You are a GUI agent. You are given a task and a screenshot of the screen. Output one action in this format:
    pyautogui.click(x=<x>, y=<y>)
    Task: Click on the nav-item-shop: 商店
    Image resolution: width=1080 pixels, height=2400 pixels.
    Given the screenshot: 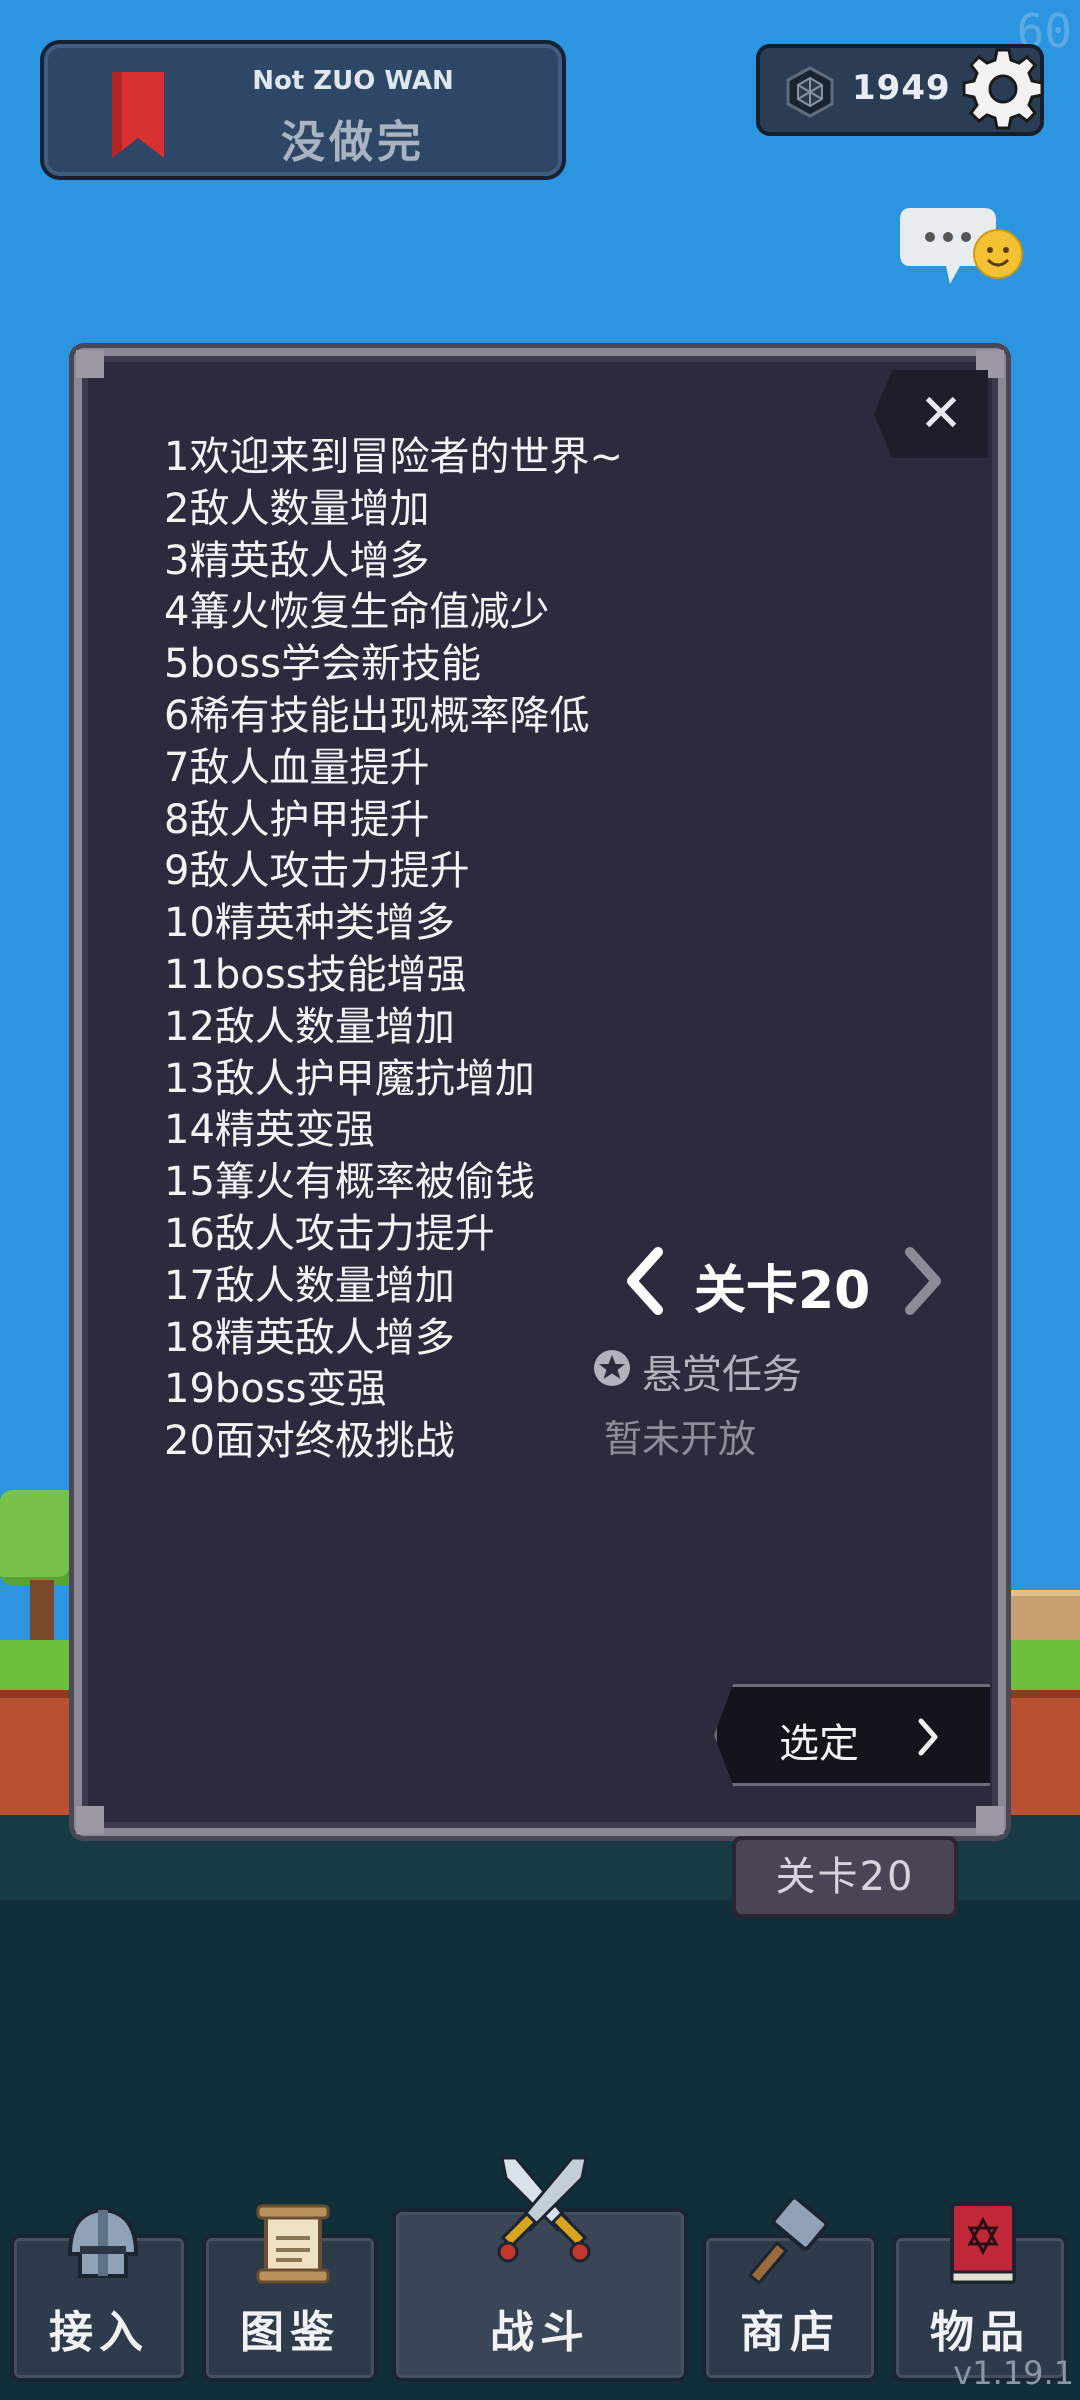 What is the action you would take?
    pyautogui.click(x=790, y=2290)
    